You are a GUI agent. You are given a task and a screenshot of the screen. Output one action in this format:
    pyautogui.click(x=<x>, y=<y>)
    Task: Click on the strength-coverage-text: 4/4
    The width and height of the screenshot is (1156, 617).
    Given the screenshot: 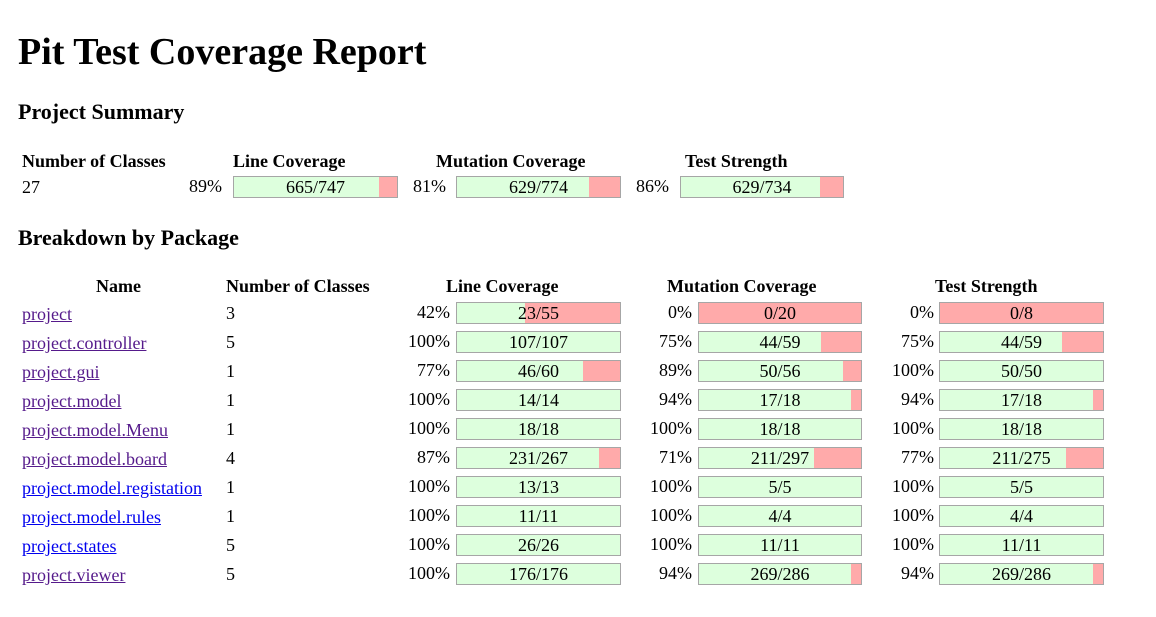 What is the action you would take?
    pyautogui.click(x=1021, y=516)
    